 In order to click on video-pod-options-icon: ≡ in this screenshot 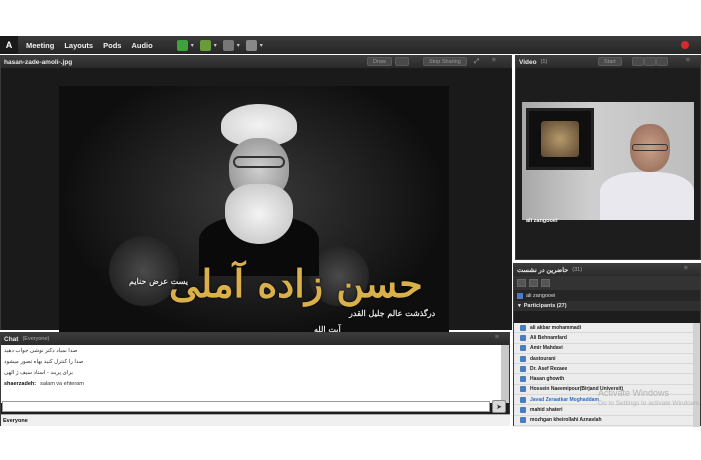, I will do `click(688, 60)`.